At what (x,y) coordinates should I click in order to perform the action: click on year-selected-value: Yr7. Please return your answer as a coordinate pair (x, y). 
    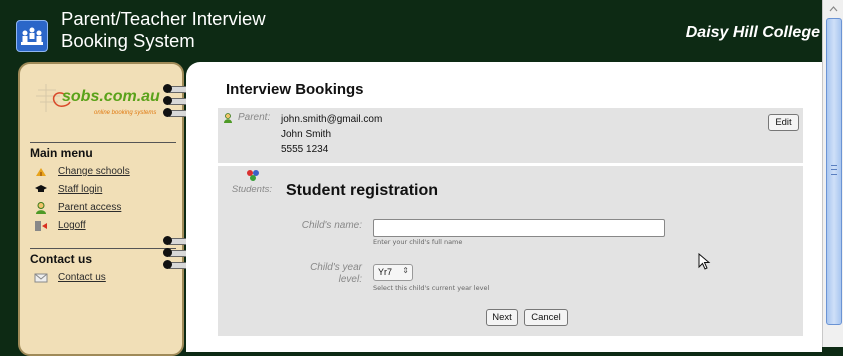
    Looking at the image, I should click on (385, 272).